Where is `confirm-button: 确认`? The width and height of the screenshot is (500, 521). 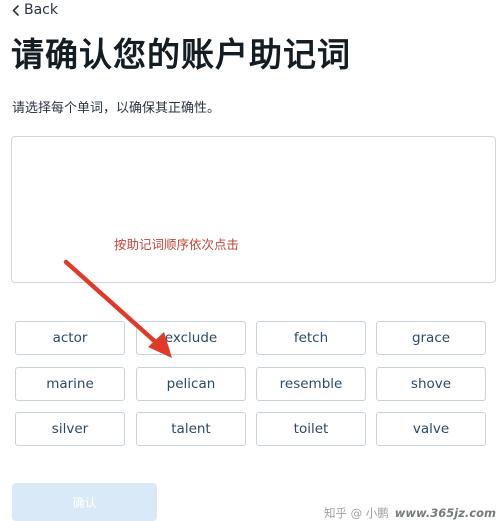
confirm-button: 确认 is located at coordinates (84, 502).